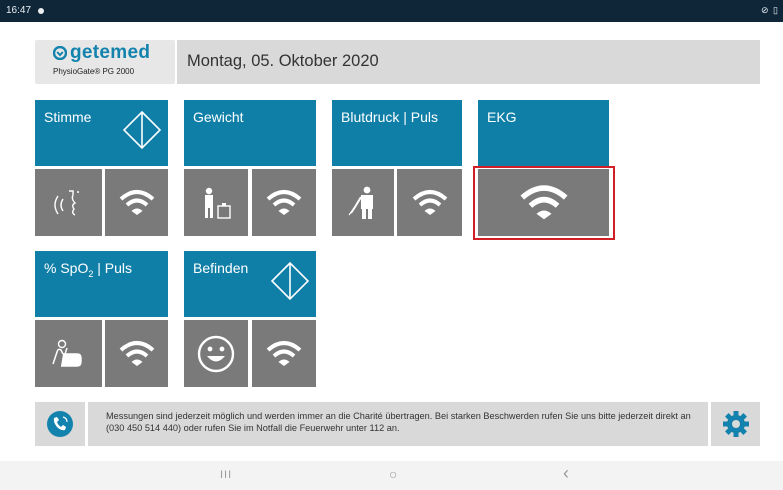 The height and width of the screenshot is (490, 783). I want to click on tile-befinden-header: Befinden, so click(250, 284).